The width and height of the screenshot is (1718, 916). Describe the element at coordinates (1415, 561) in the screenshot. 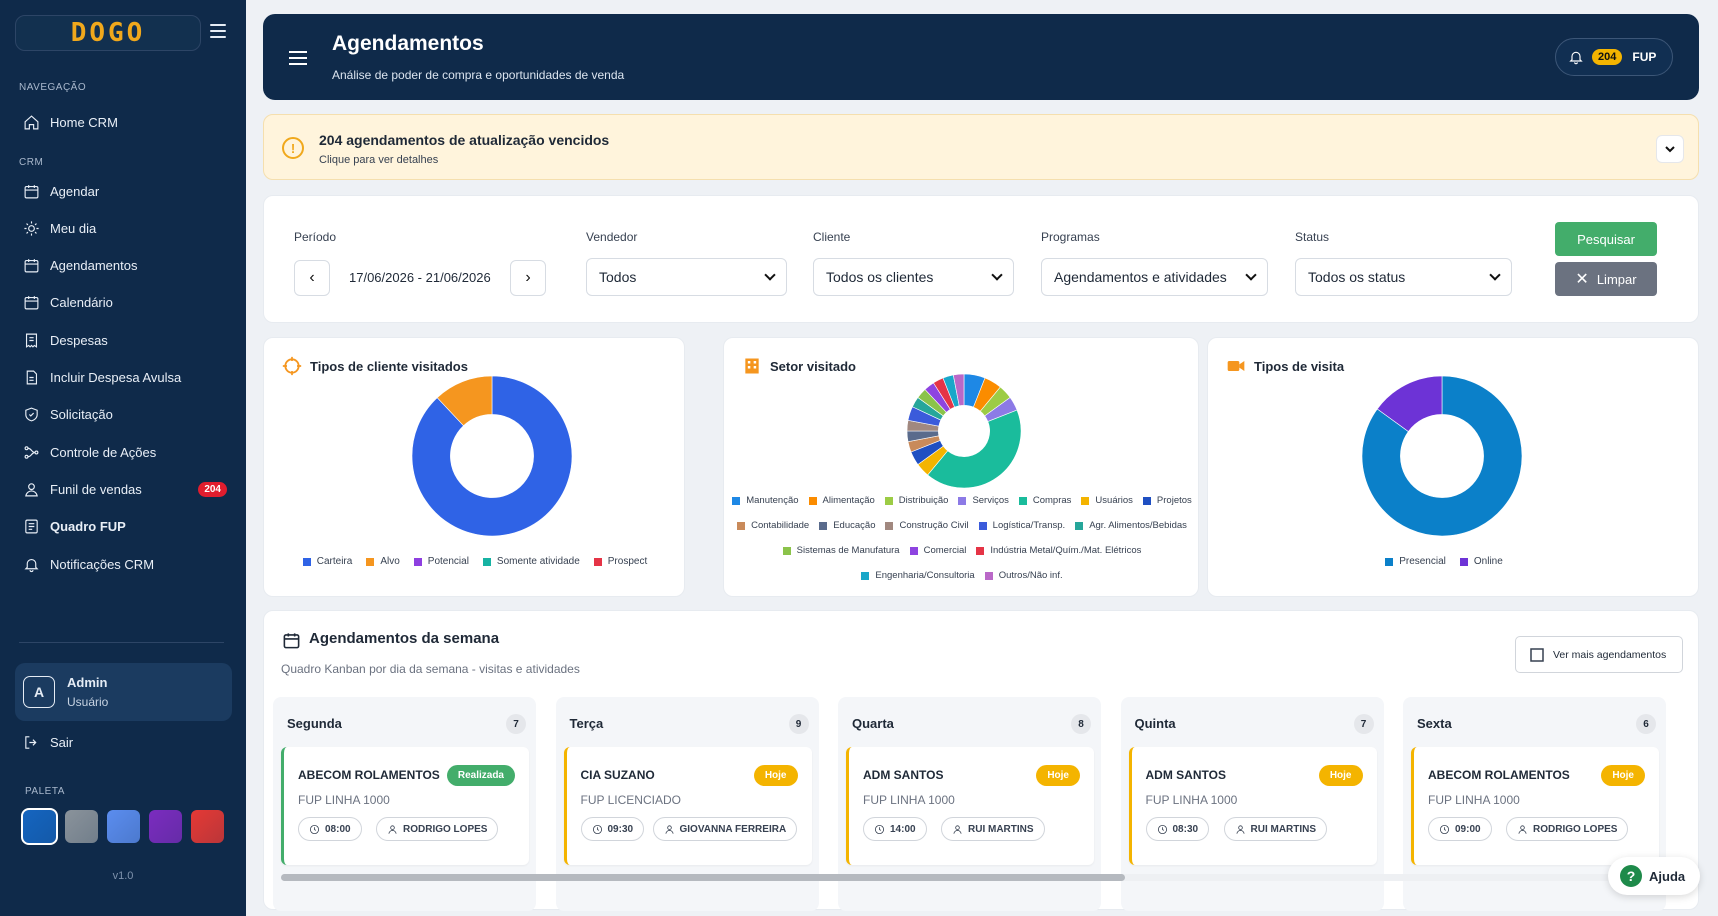

I see `legend-item: Presencial` at that location.